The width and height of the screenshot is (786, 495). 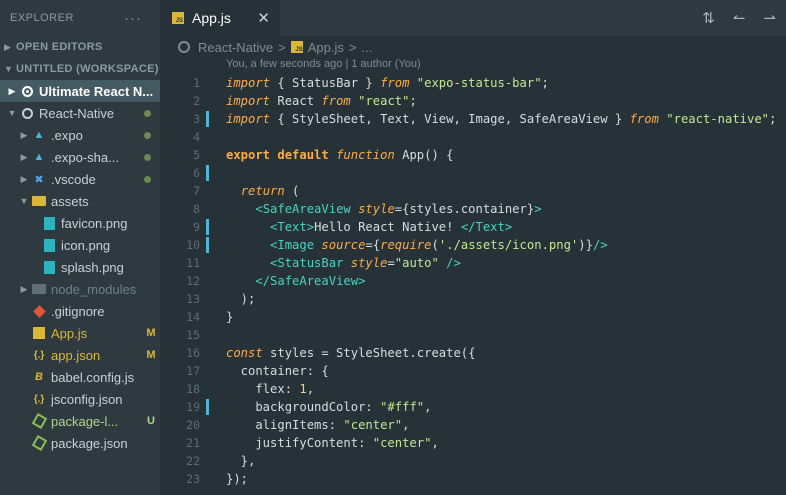 I want to click on tab-bar: JS App.js ✕ ⇅ ↼ ⇀, so click(x=473, y=18).